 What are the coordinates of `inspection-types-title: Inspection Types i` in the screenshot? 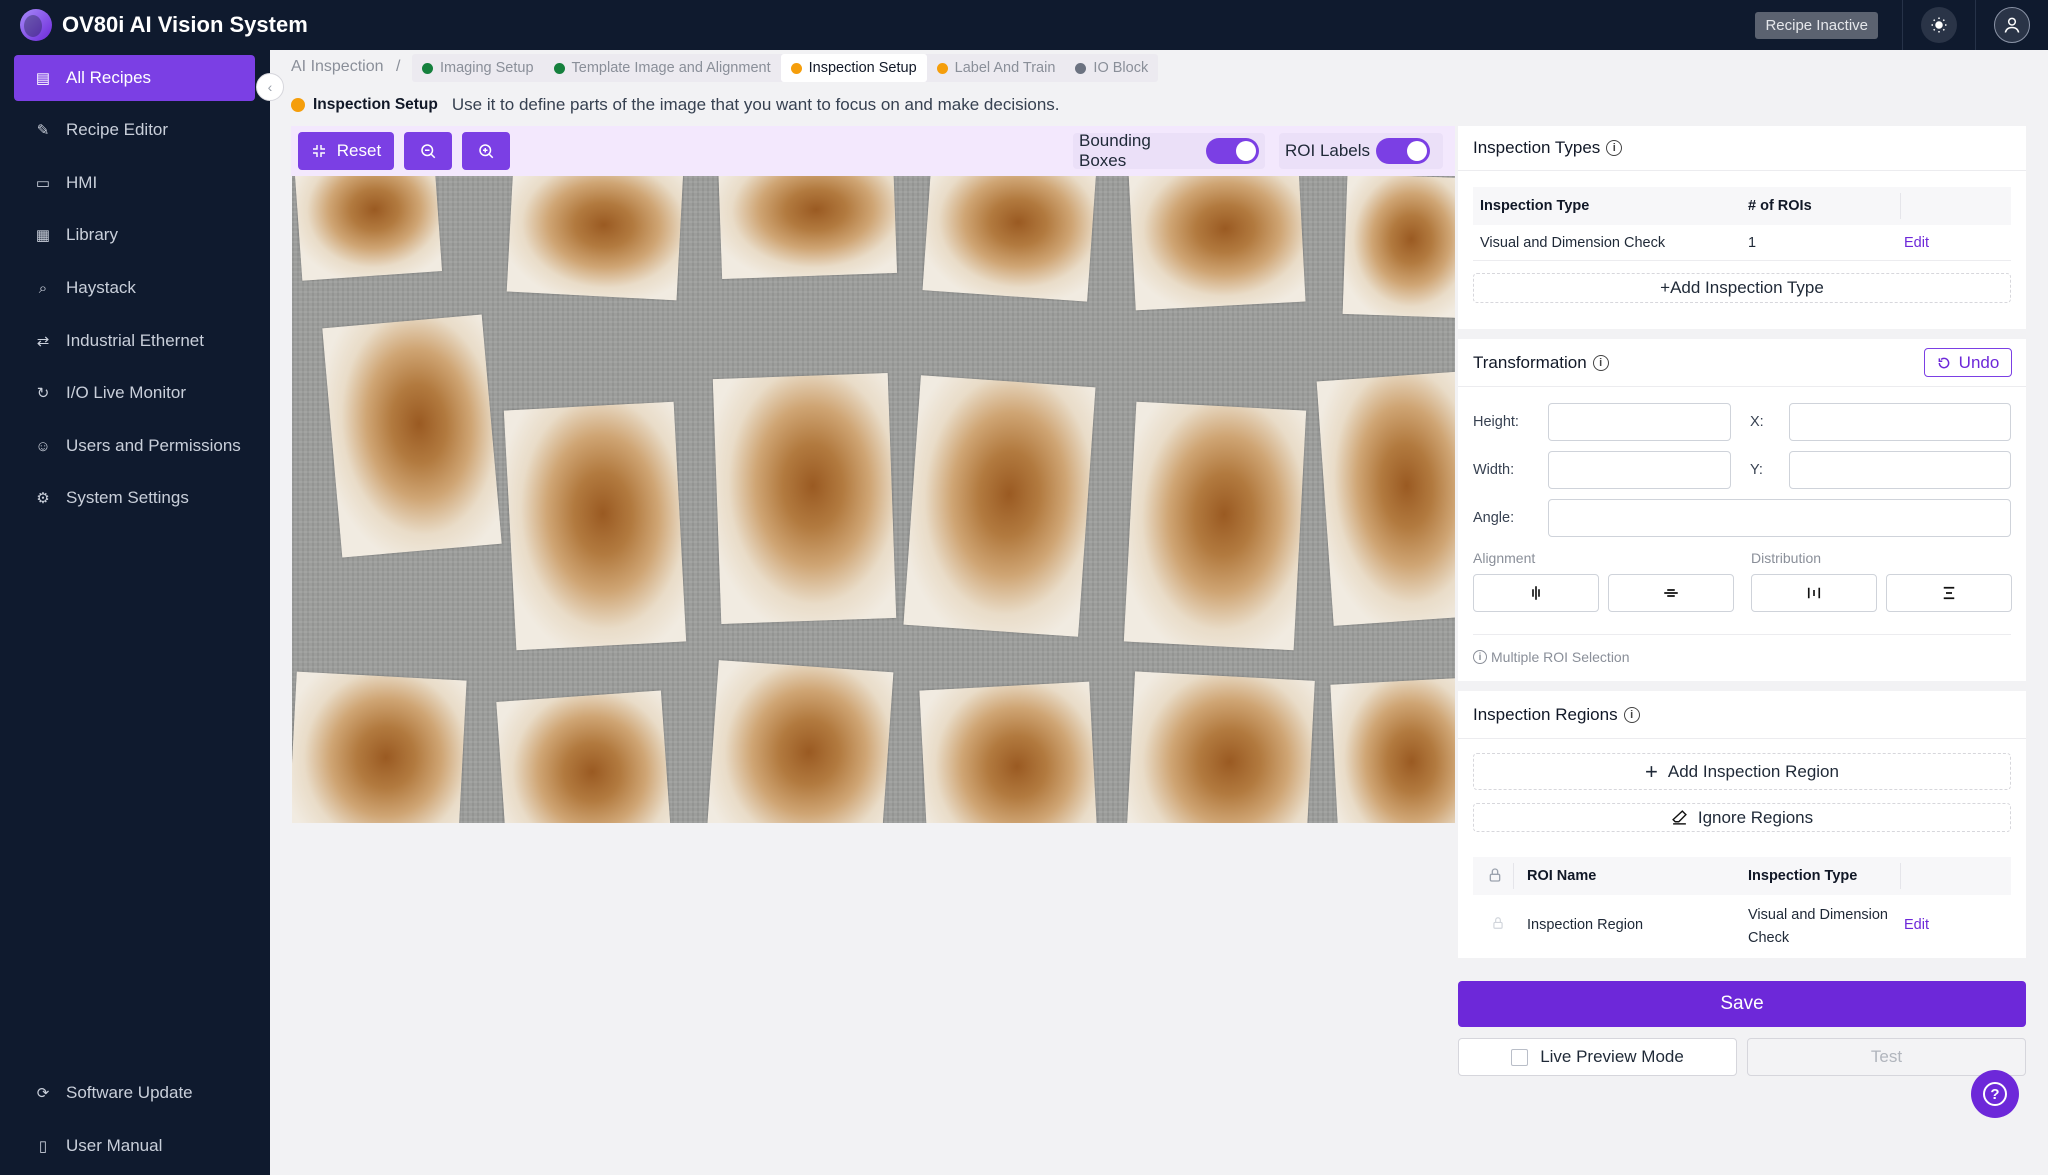 It's located at (1548, 148).